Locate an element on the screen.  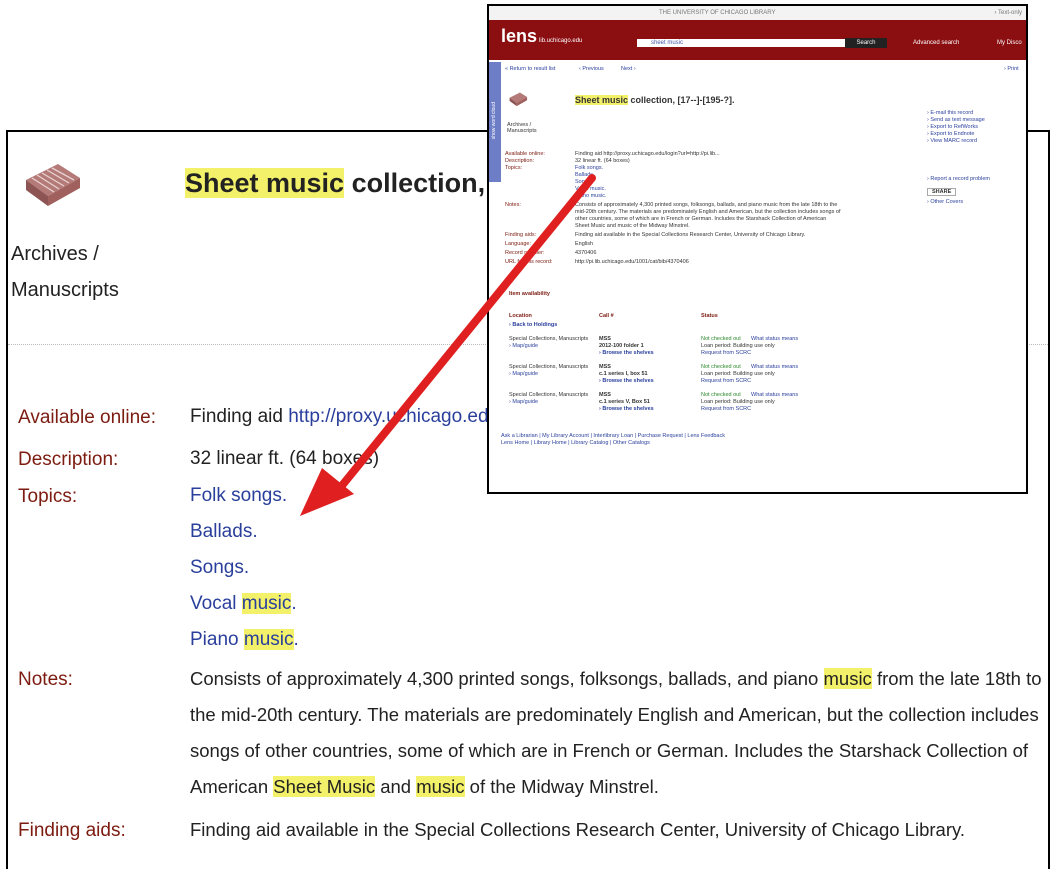
topic-link-songs: Songs. is located at coordinates (219, 568).